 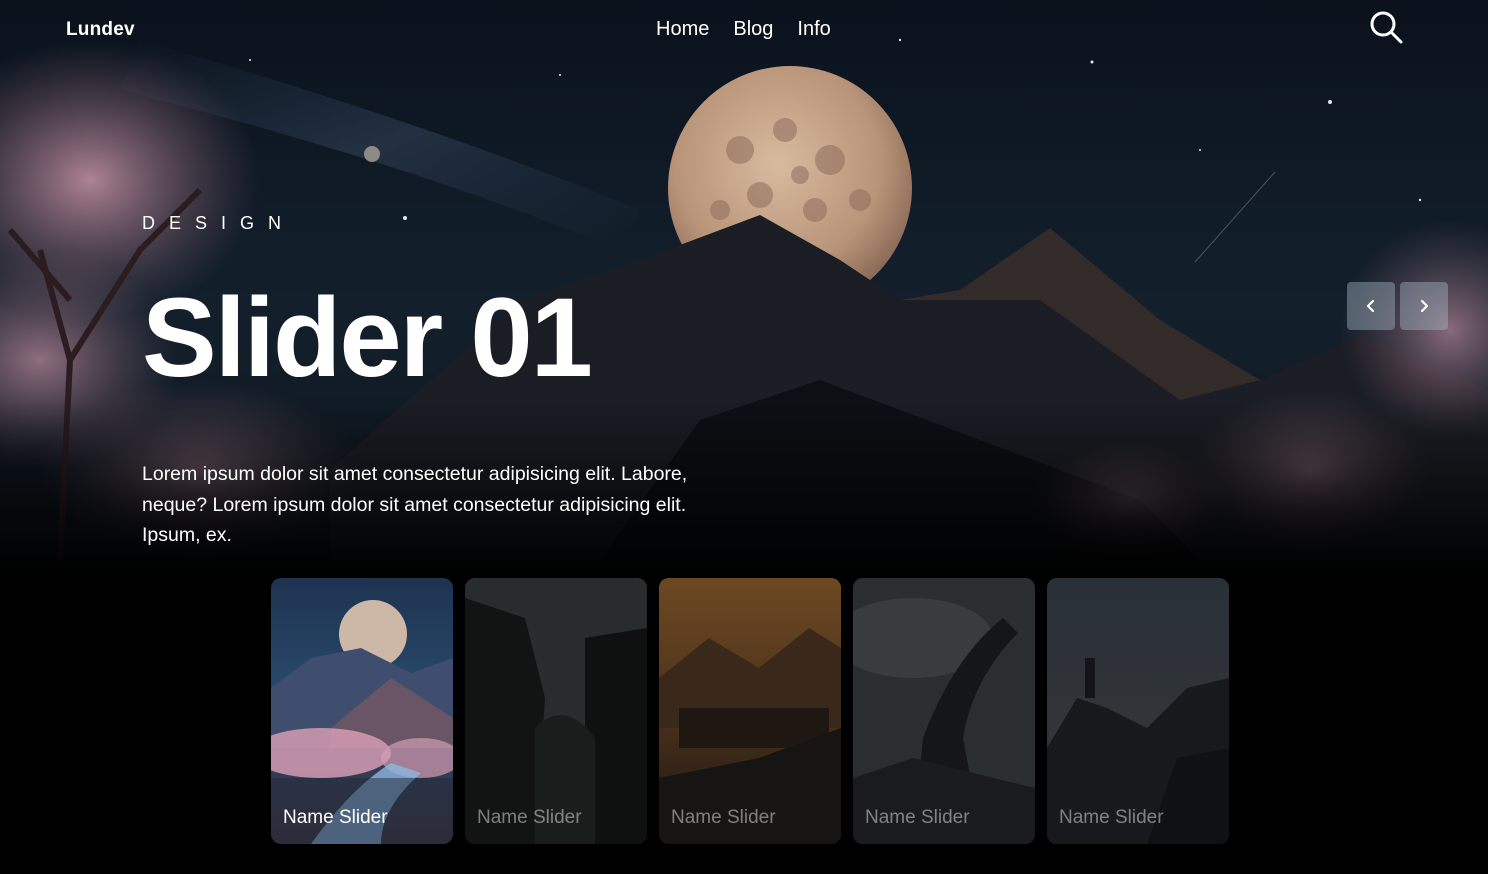 I want to click on hero-title: Slider 01, so click(x=367, y=337).